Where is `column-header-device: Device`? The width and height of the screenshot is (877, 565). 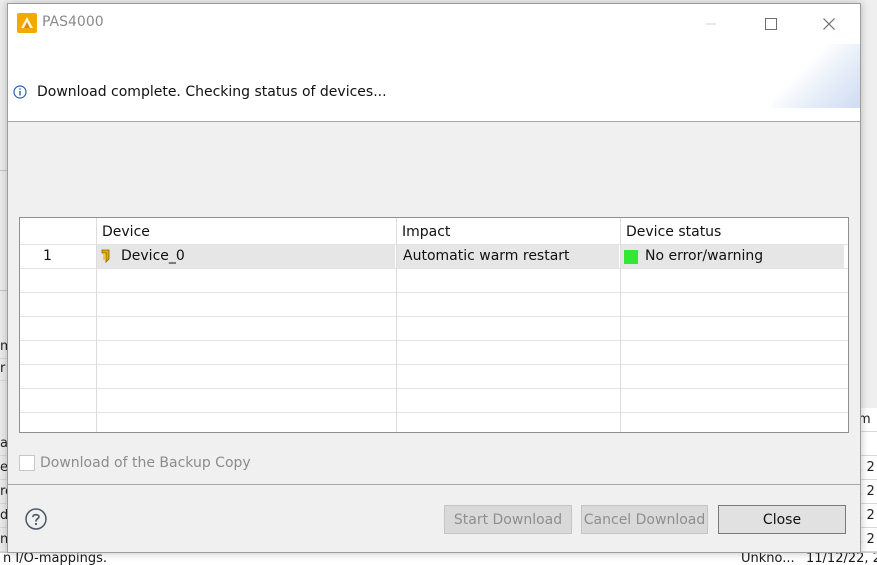
column-header-device: Device is located at coordinates (246, 231).